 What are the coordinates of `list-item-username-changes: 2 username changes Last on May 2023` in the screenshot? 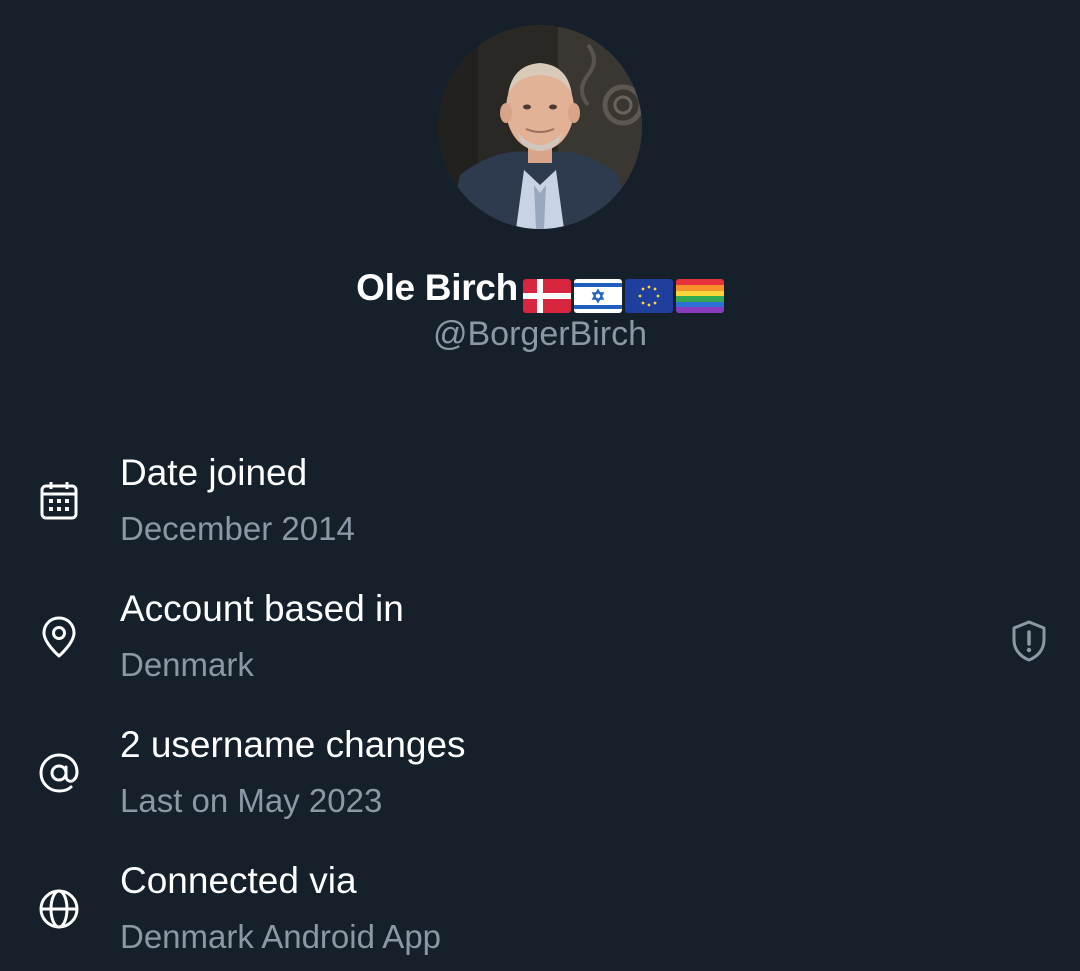 It's located at (540, 768).